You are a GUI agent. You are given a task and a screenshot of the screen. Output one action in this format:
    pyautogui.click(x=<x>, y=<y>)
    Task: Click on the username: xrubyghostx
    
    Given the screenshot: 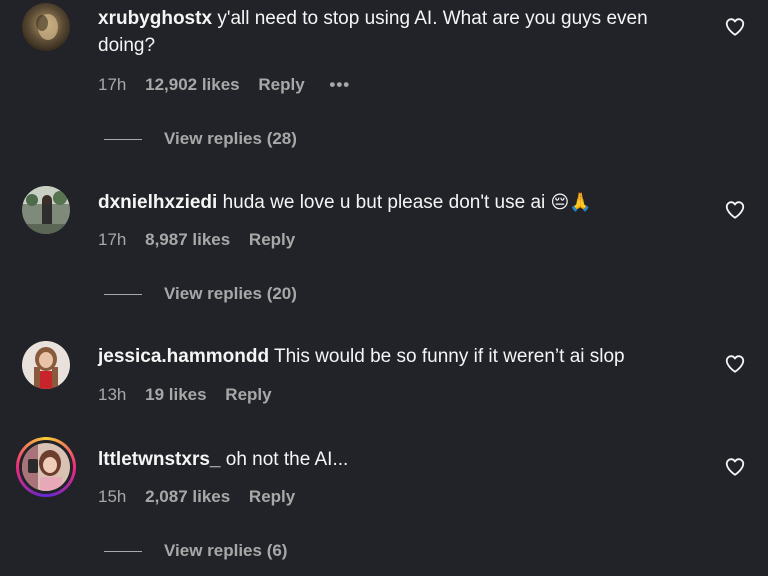 What is the action you would take?
    pyautogui.click(x=155, y=18)
    